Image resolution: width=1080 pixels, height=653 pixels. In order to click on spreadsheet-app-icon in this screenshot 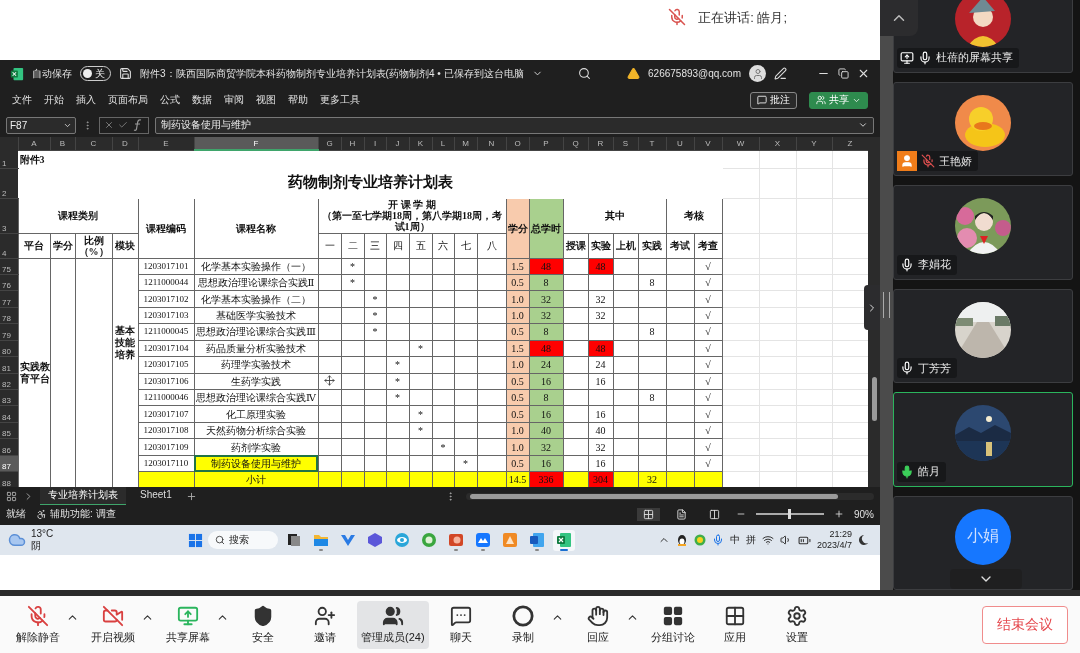, I will do `click(564, 539)`.